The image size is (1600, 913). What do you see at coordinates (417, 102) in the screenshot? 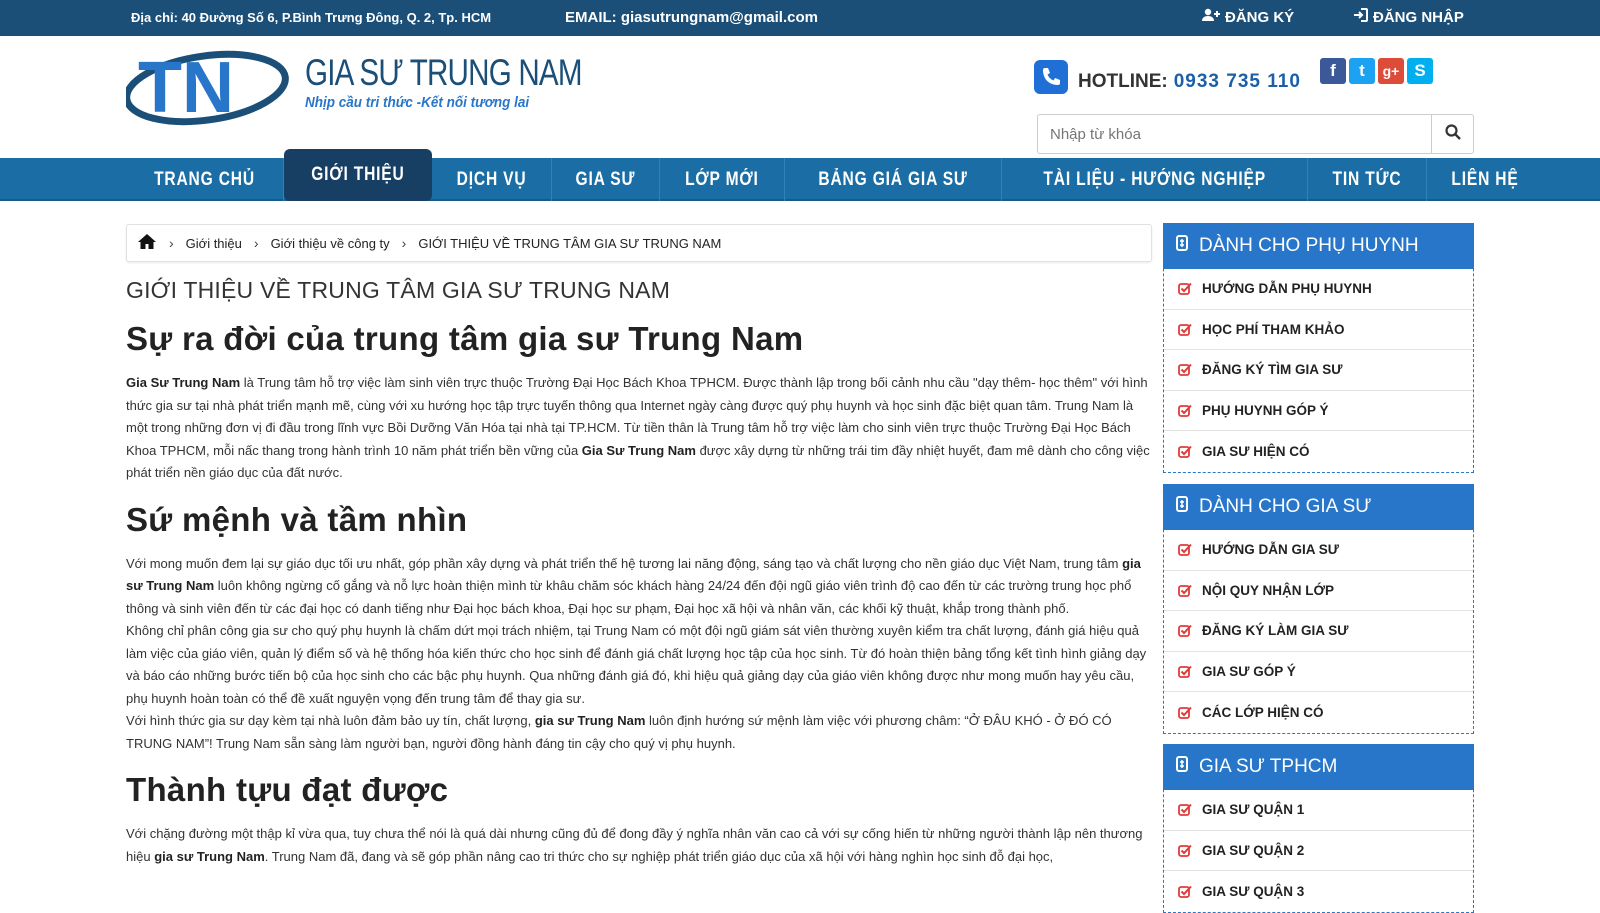
I see `brand-slogan: Nhịp cầu tri thức -Kết nối tương lai` at bounding box center [417, 102].